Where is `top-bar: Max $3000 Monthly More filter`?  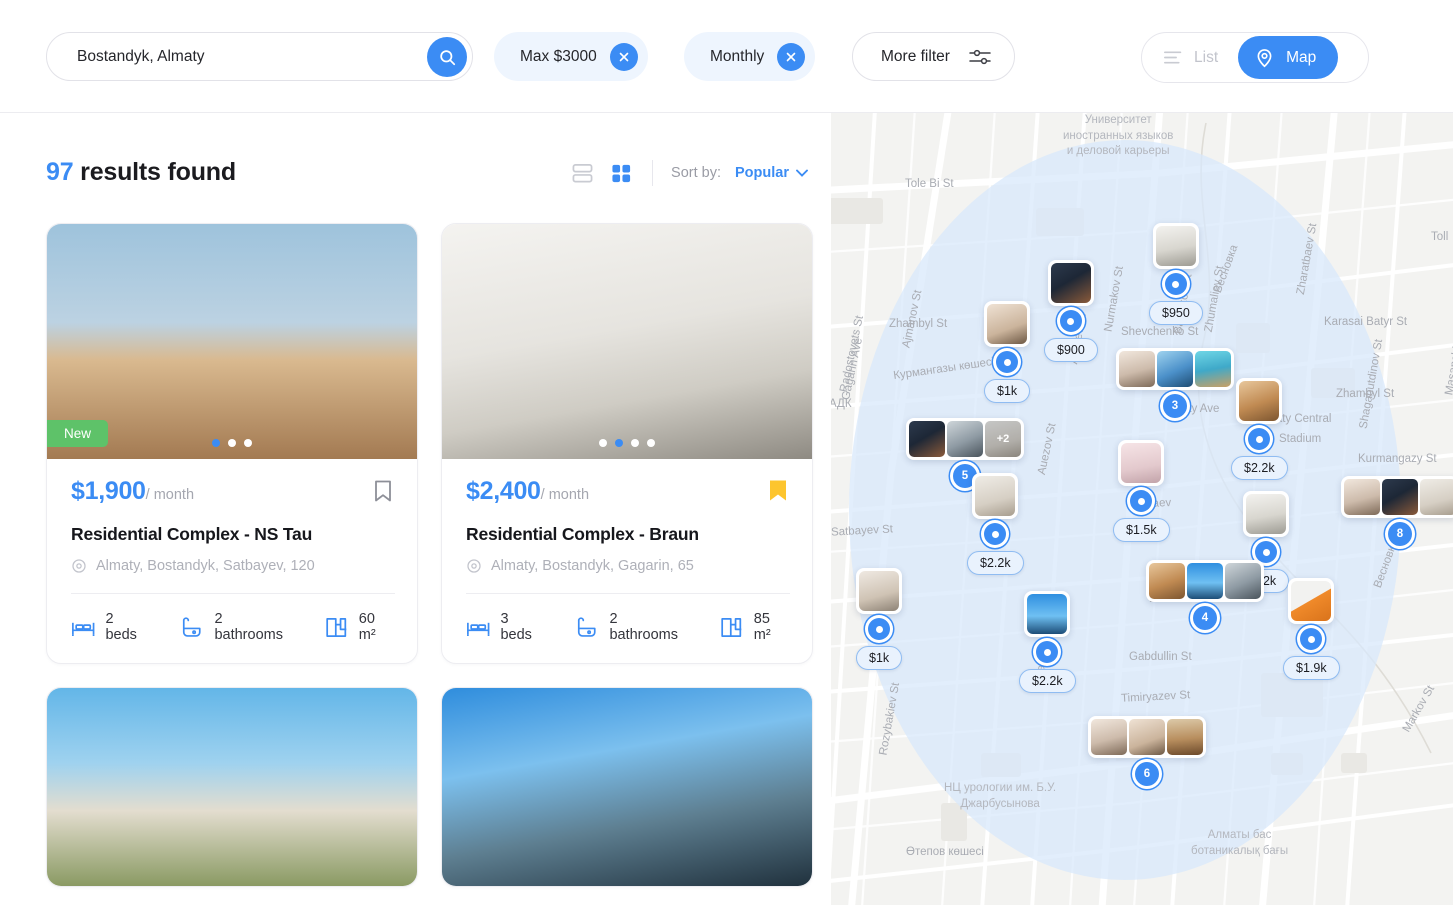 top-bar: Max $3000 Monthly More filter is located at coordinates (726, 56).